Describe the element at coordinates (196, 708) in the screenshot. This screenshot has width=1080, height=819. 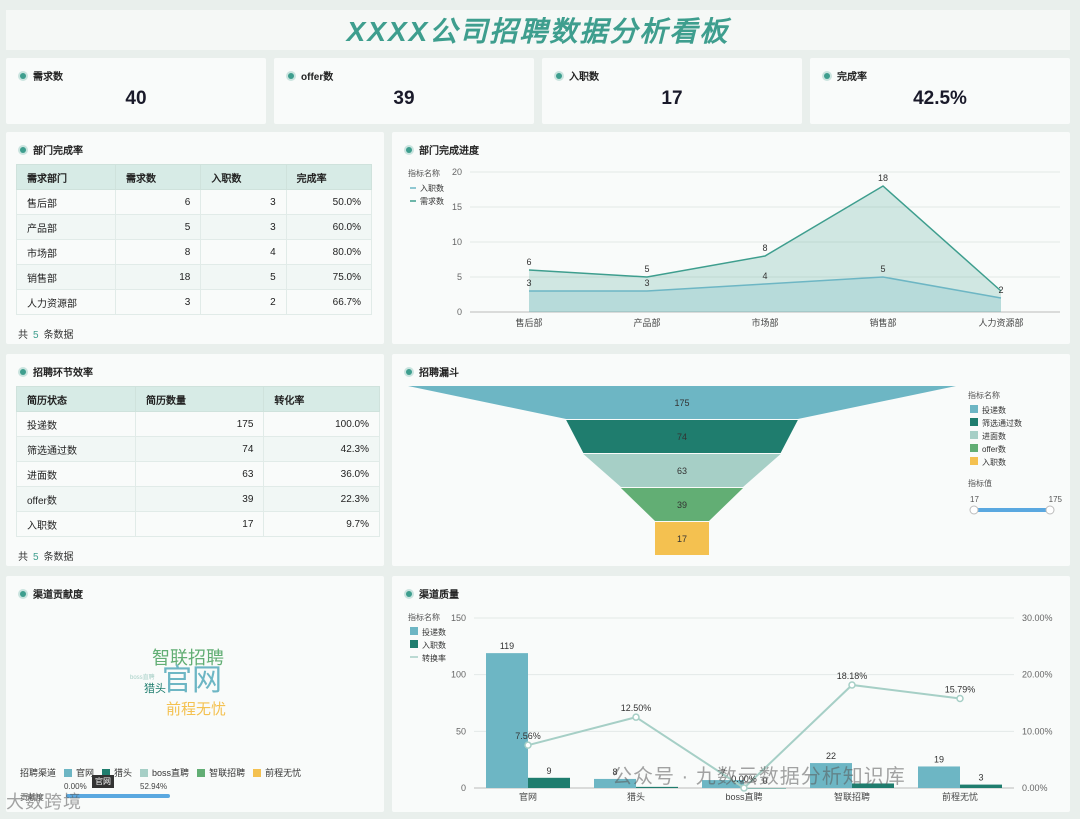
I see `word-qiancheng: 前程无忧` at that location.